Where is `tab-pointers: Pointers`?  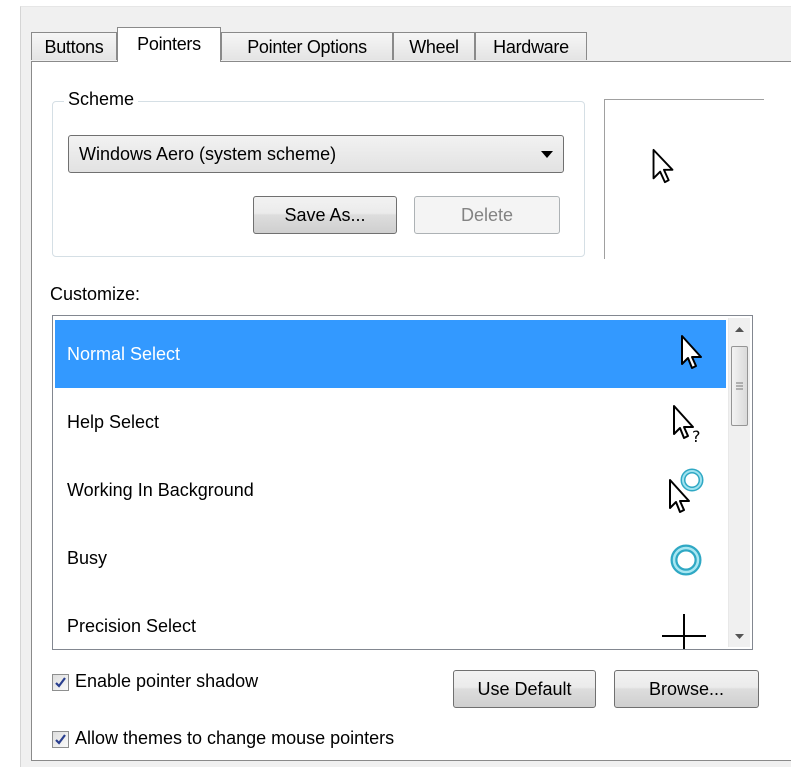 tab-pointers: Pointers is located at coordinates (169, 44).